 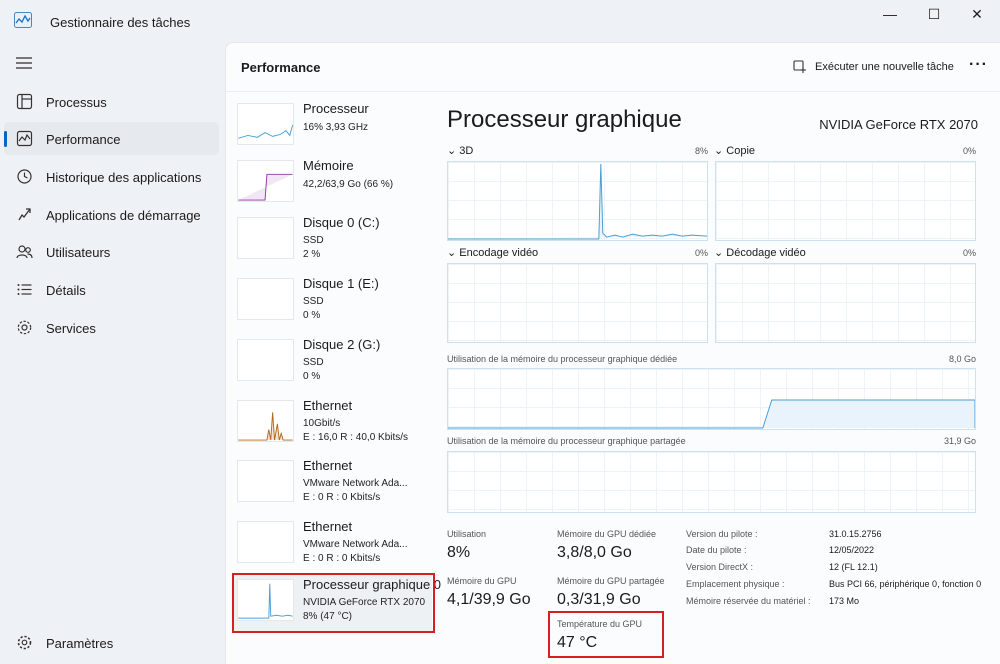 I want to click on gear-icon, so click(x=24, y=642).